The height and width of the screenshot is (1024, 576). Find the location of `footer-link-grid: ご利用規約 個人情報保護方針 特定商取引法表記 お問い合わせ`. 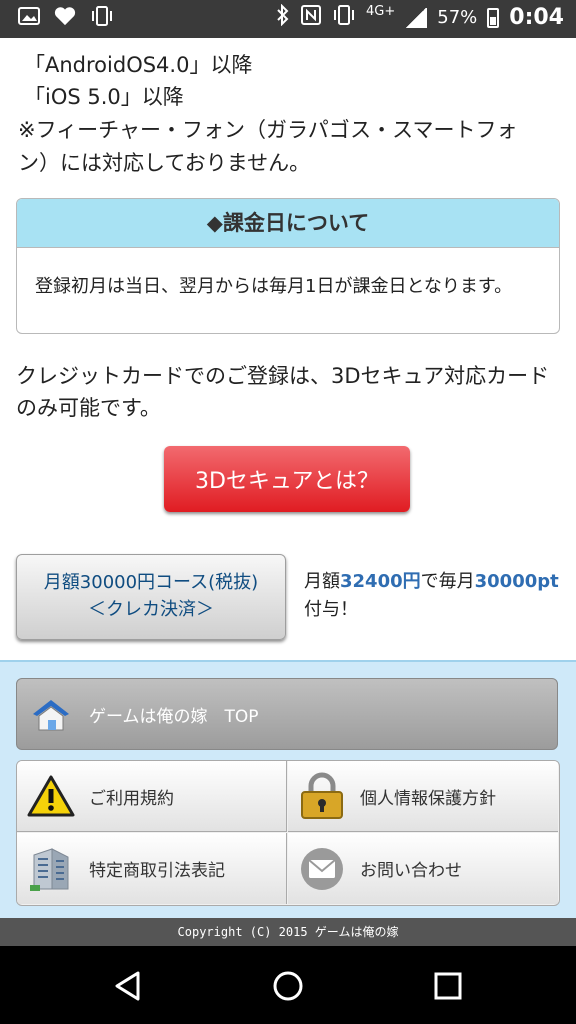

footer-link-grid: ご利用規約 個人情報保護方針 特定商取引法表記 お問い合わせ is located at coordinates (288, 833).